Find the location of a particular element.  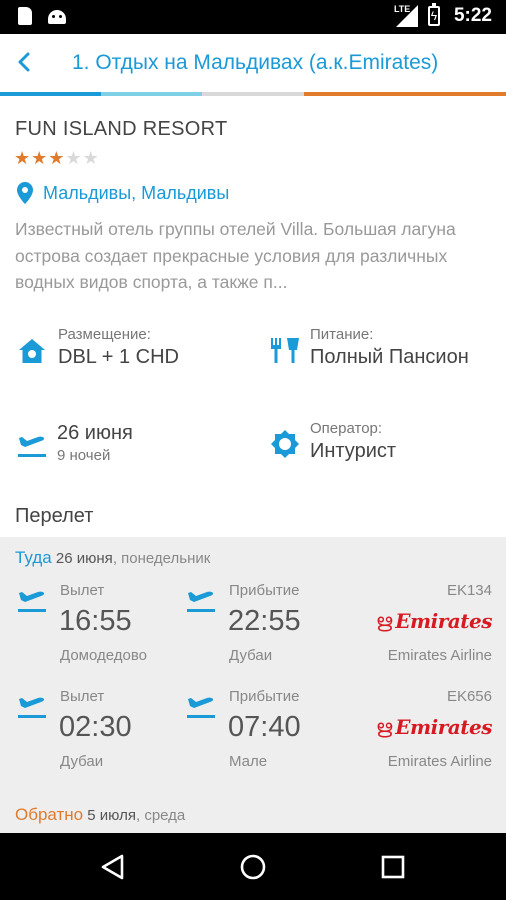

recents-square-icon is located at coordinates (393, 867).